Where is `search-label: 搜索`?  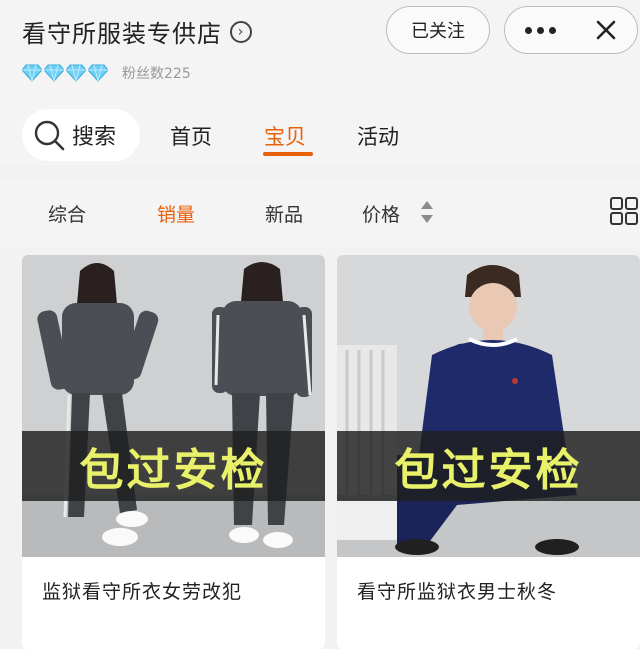
search-label: 搜索 is located at coordinates (94, 137).